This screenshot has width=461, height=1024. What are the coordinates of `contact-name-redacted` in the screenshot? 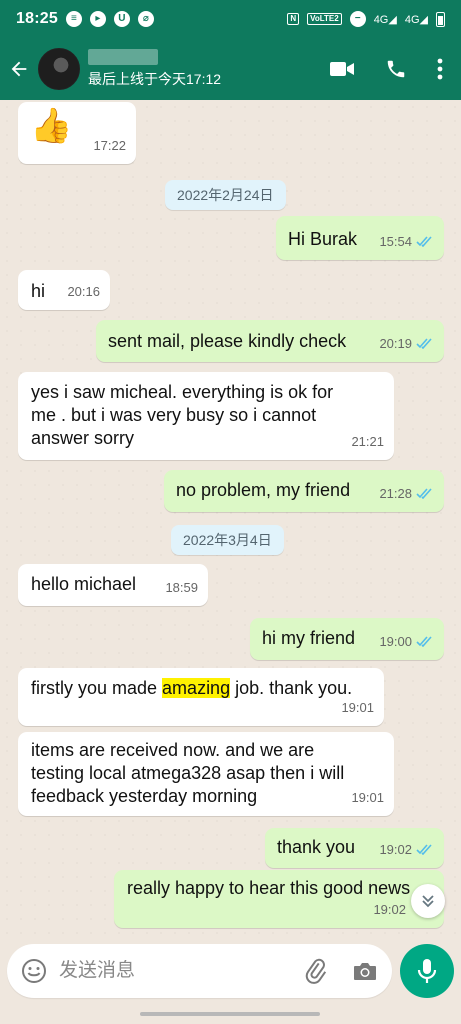 It's located at (123, 57).